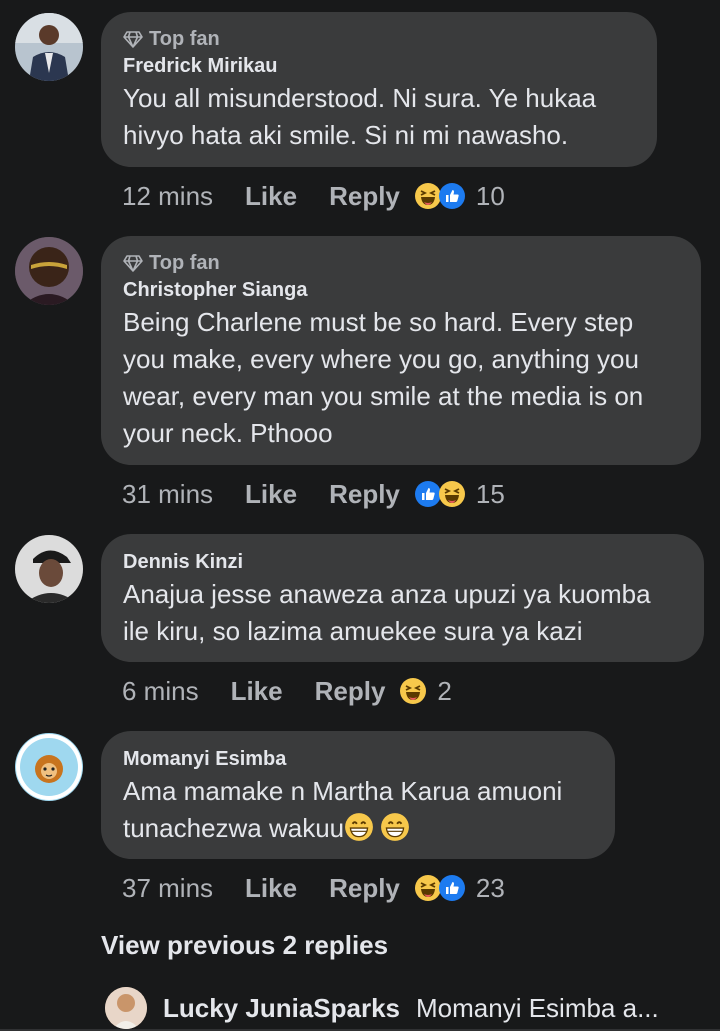 The image size is (720, 1031). I want to click on timestamp: 6 mins, so click(160, 691).